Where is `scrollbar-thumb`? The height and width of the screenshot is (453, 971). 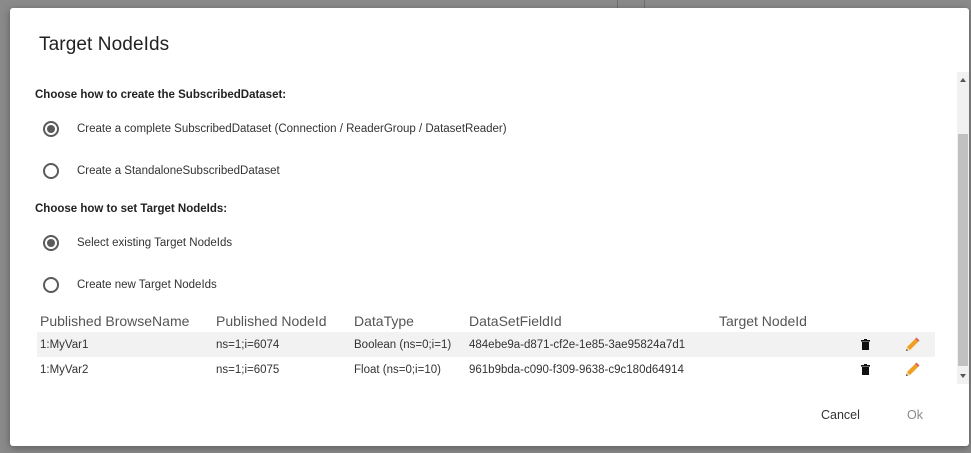 scrollbar-thumb is located at coordinates (963, 250).